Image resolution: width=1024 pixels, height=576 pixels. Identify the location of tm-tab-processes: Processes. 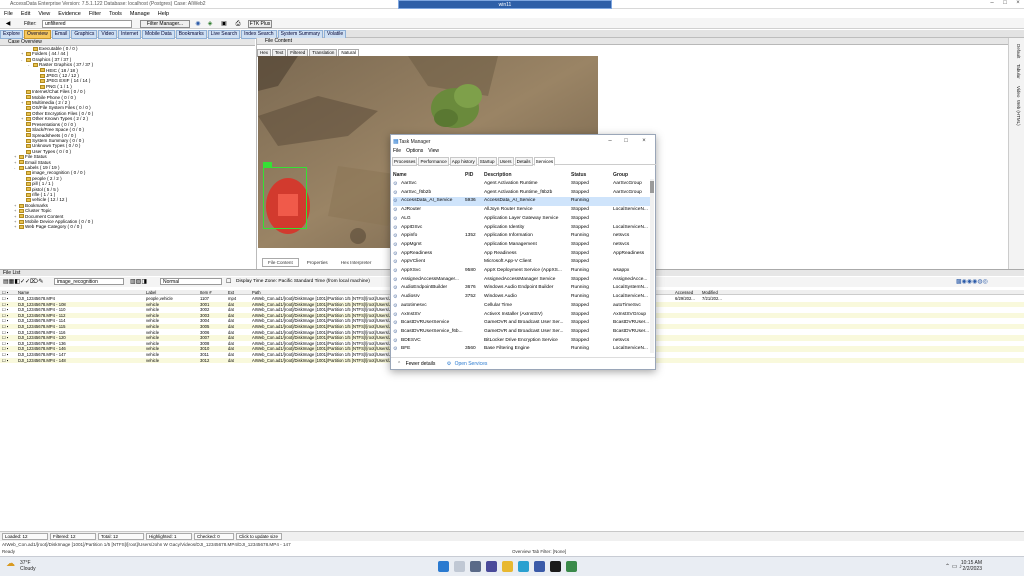
(405, 161).